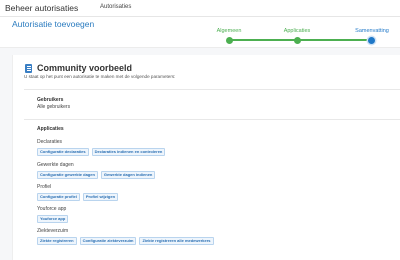 The height and width of the screenshot is (260, 400). I want to click on permission-tag: Youforce app, so click(53, 219).